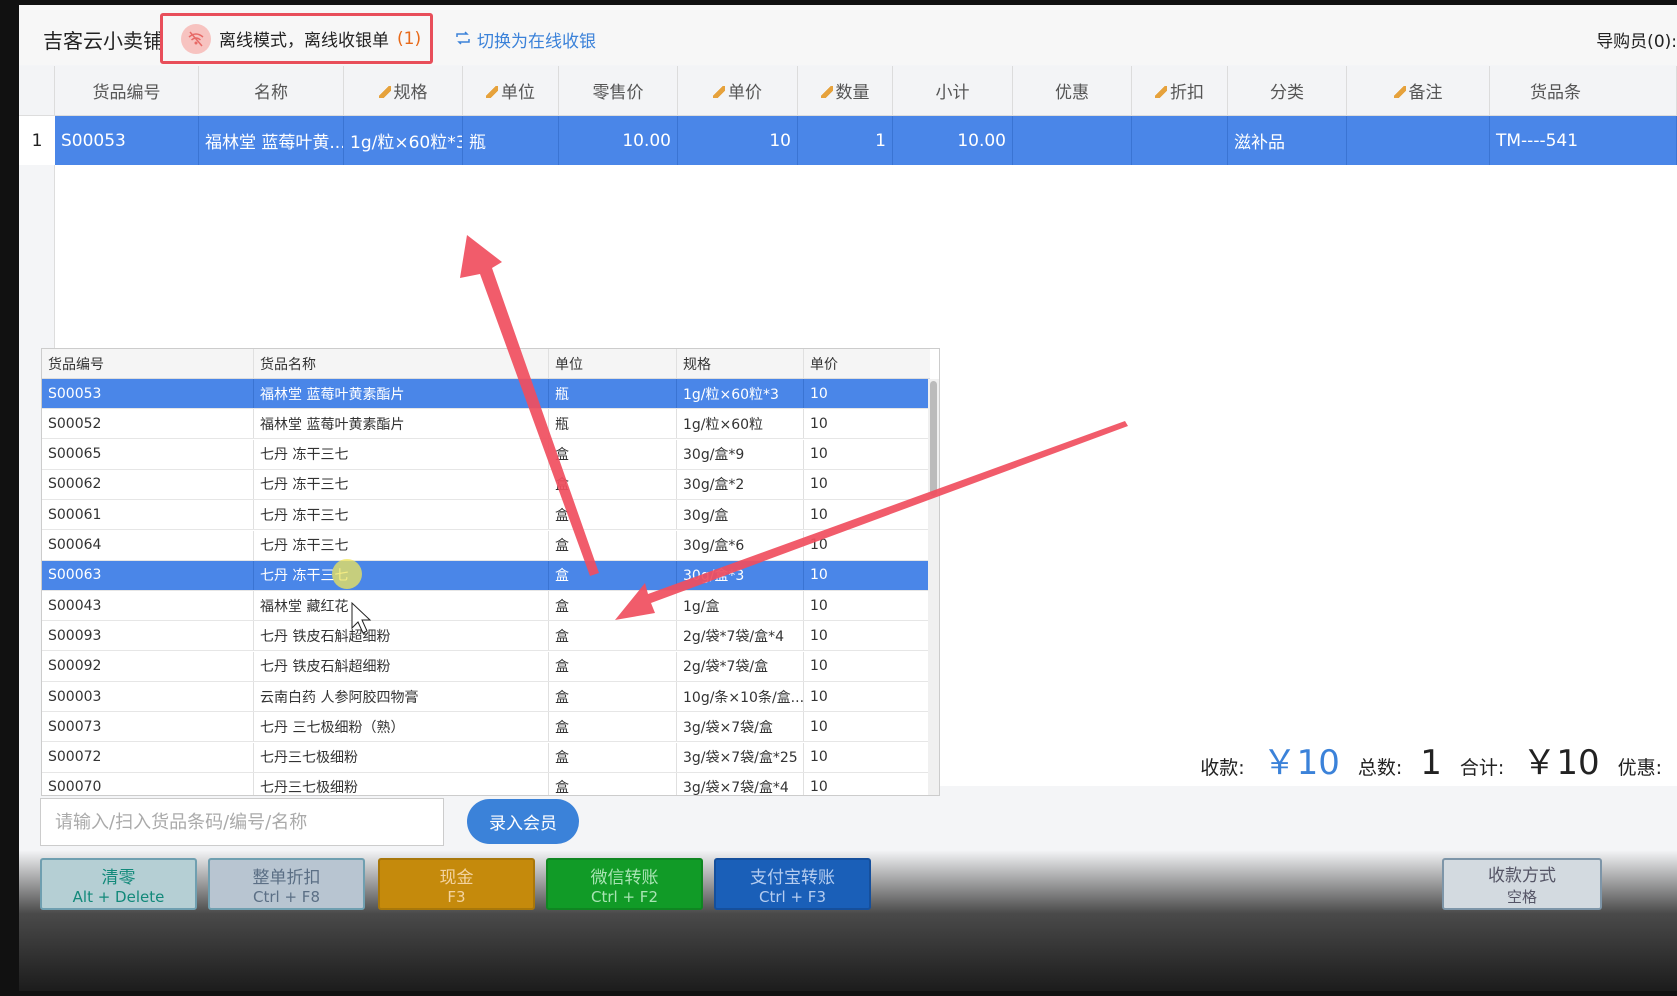 The image size is (1677, 996). What do you see at coordinates (148, 666) in the screenshot?
I see `dropdown-cell-code: S00092` at bounding box center [148, 666].